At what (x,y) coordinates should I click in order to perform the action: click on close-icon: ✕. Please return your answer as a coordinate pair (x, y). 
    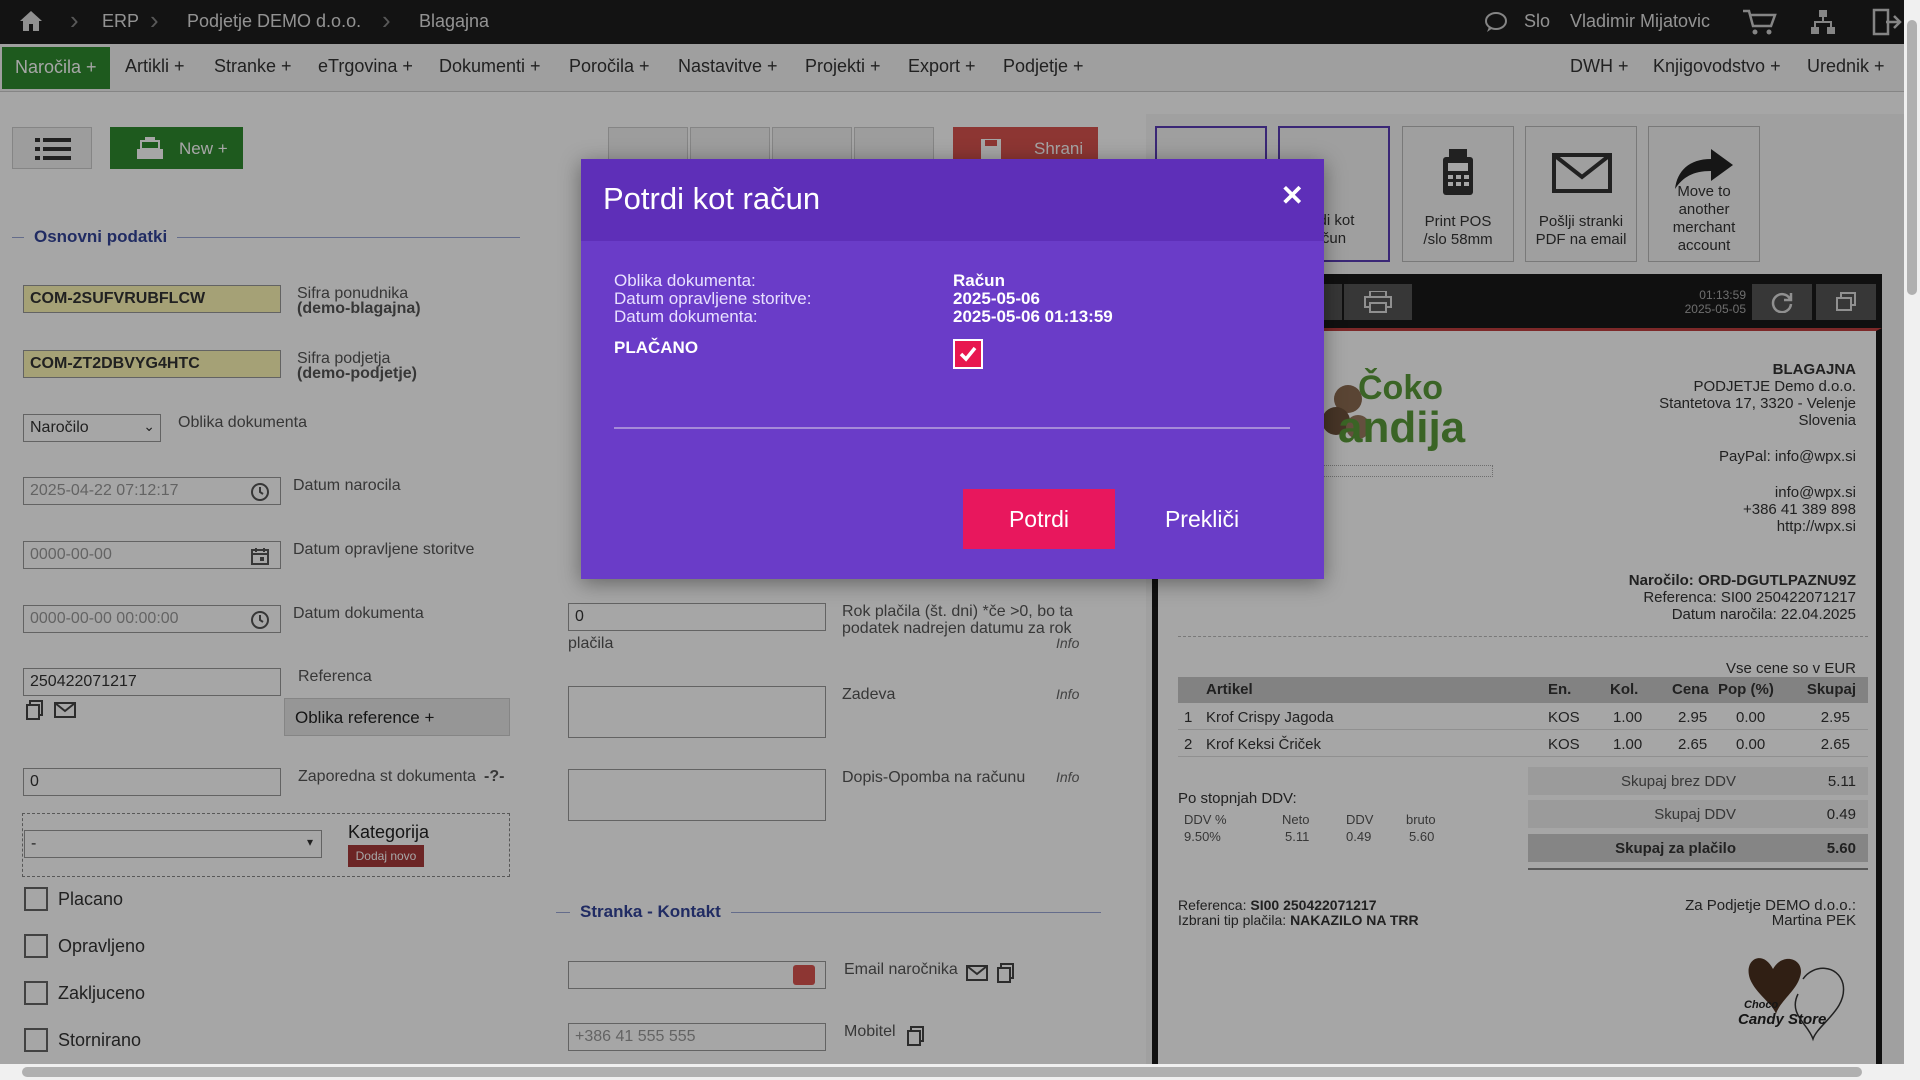
    Looking at the image, I should click on (1292, 195).